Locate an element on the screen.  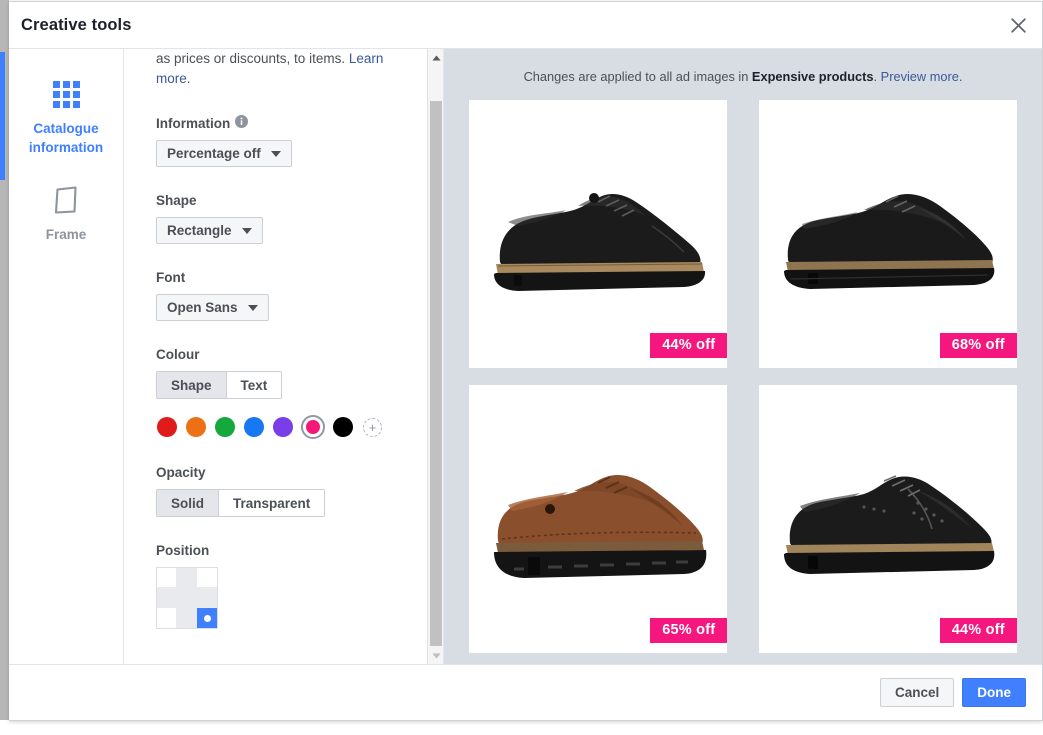
colour-swatch-pink is located at coordinates (313, 427).